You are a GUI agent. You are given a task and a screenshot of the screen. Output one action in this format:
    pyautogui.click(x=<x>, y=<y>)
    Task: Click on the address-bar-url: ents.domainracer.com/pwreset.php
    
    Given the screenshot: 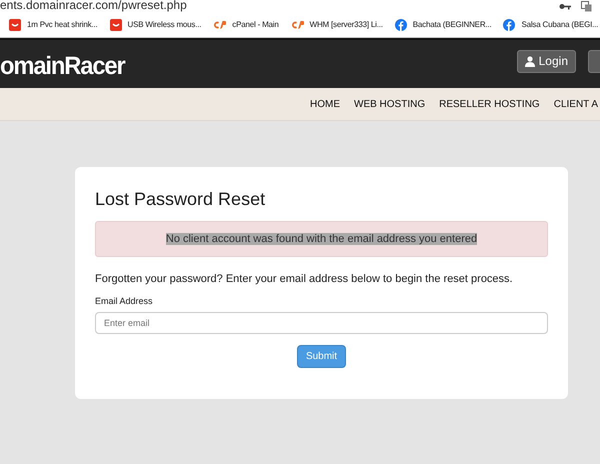 What is the action you would take?
    pyautogui.click(x=279, y=6)
    